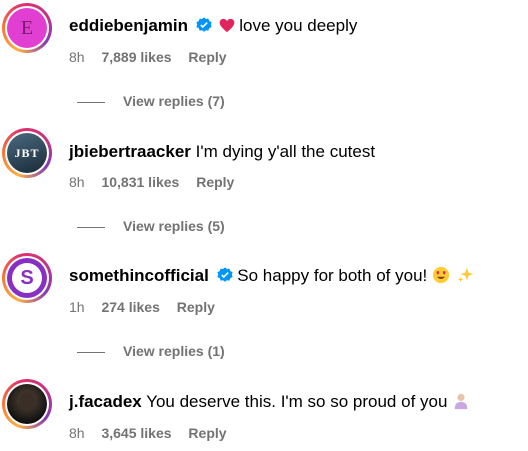  Describe the element at coordinates (139, 275) in the screenshot. I see `username: somethincofficial` at that location.